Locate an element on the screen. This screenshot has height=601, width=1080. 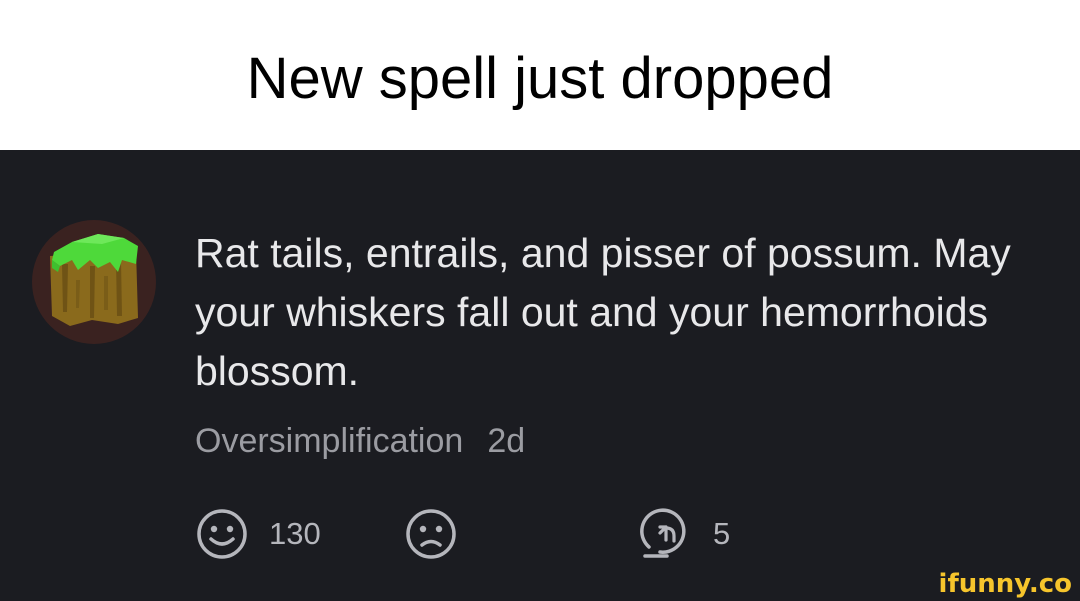
caption-text: New spell just dropped is located at coordinates (540, 78).